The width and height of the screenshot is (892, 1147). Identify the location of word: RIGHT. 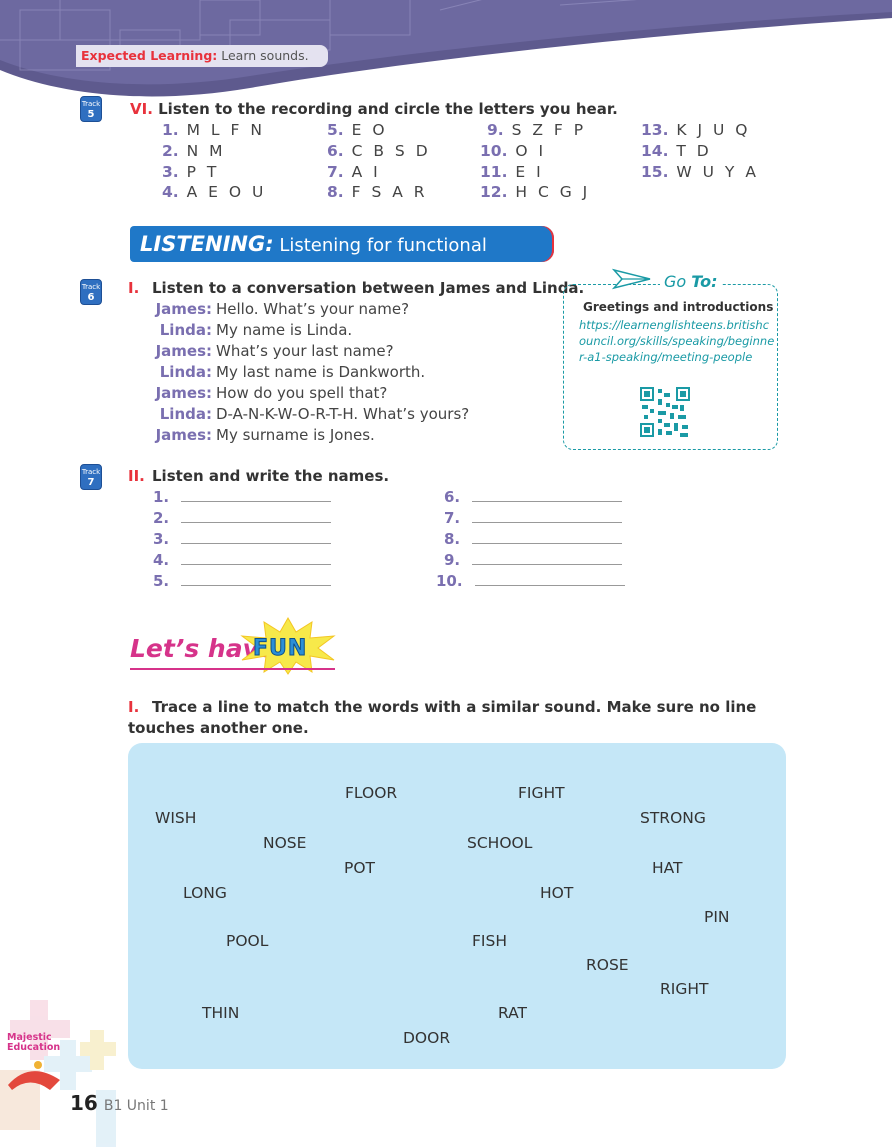
(684, 989).